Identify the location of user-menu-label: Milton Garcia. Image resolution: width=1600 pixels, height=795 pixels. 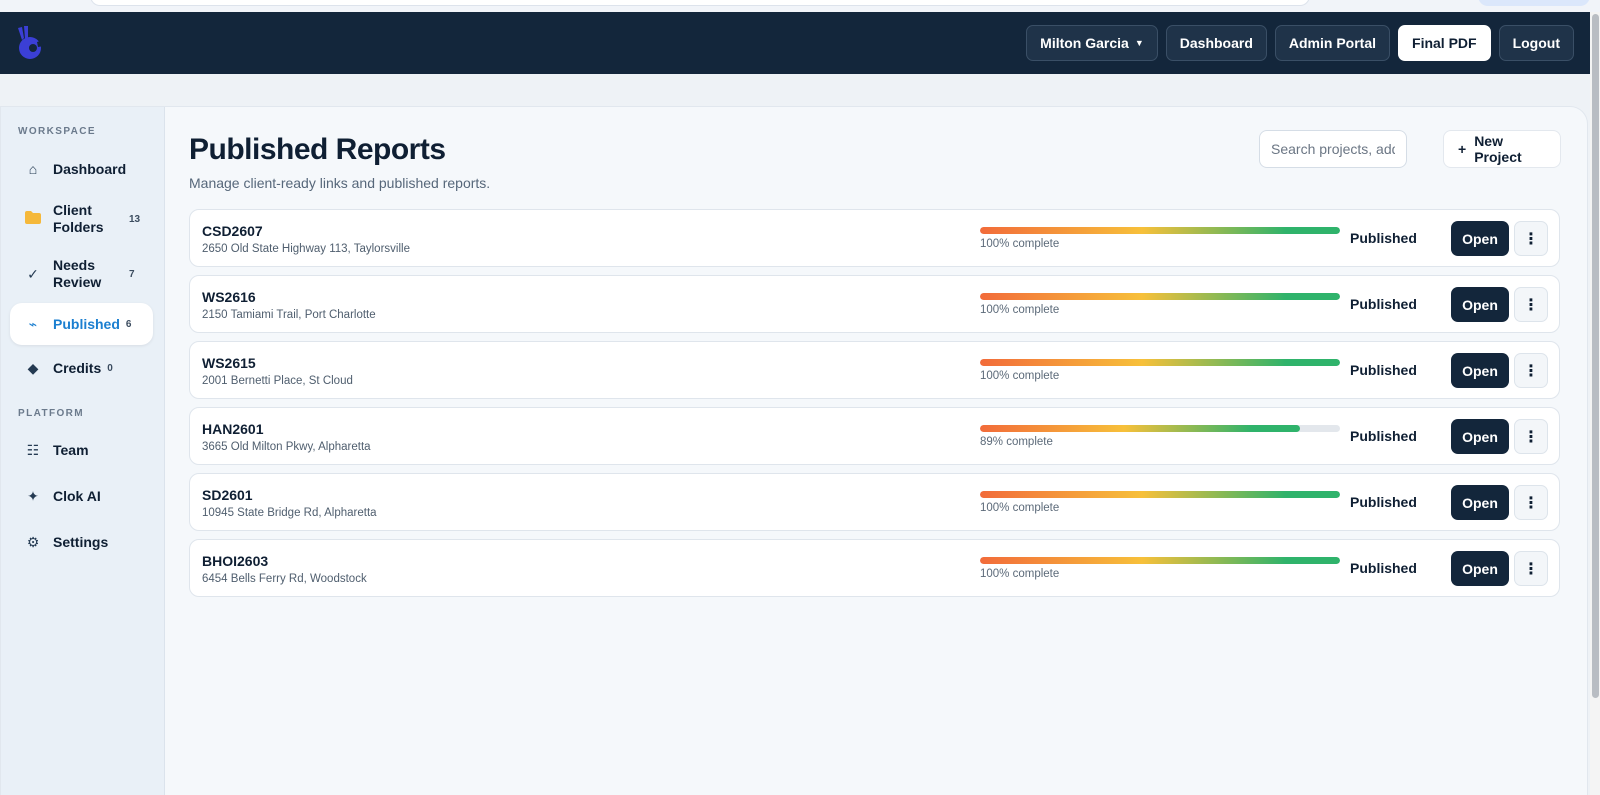
(1084, 43).